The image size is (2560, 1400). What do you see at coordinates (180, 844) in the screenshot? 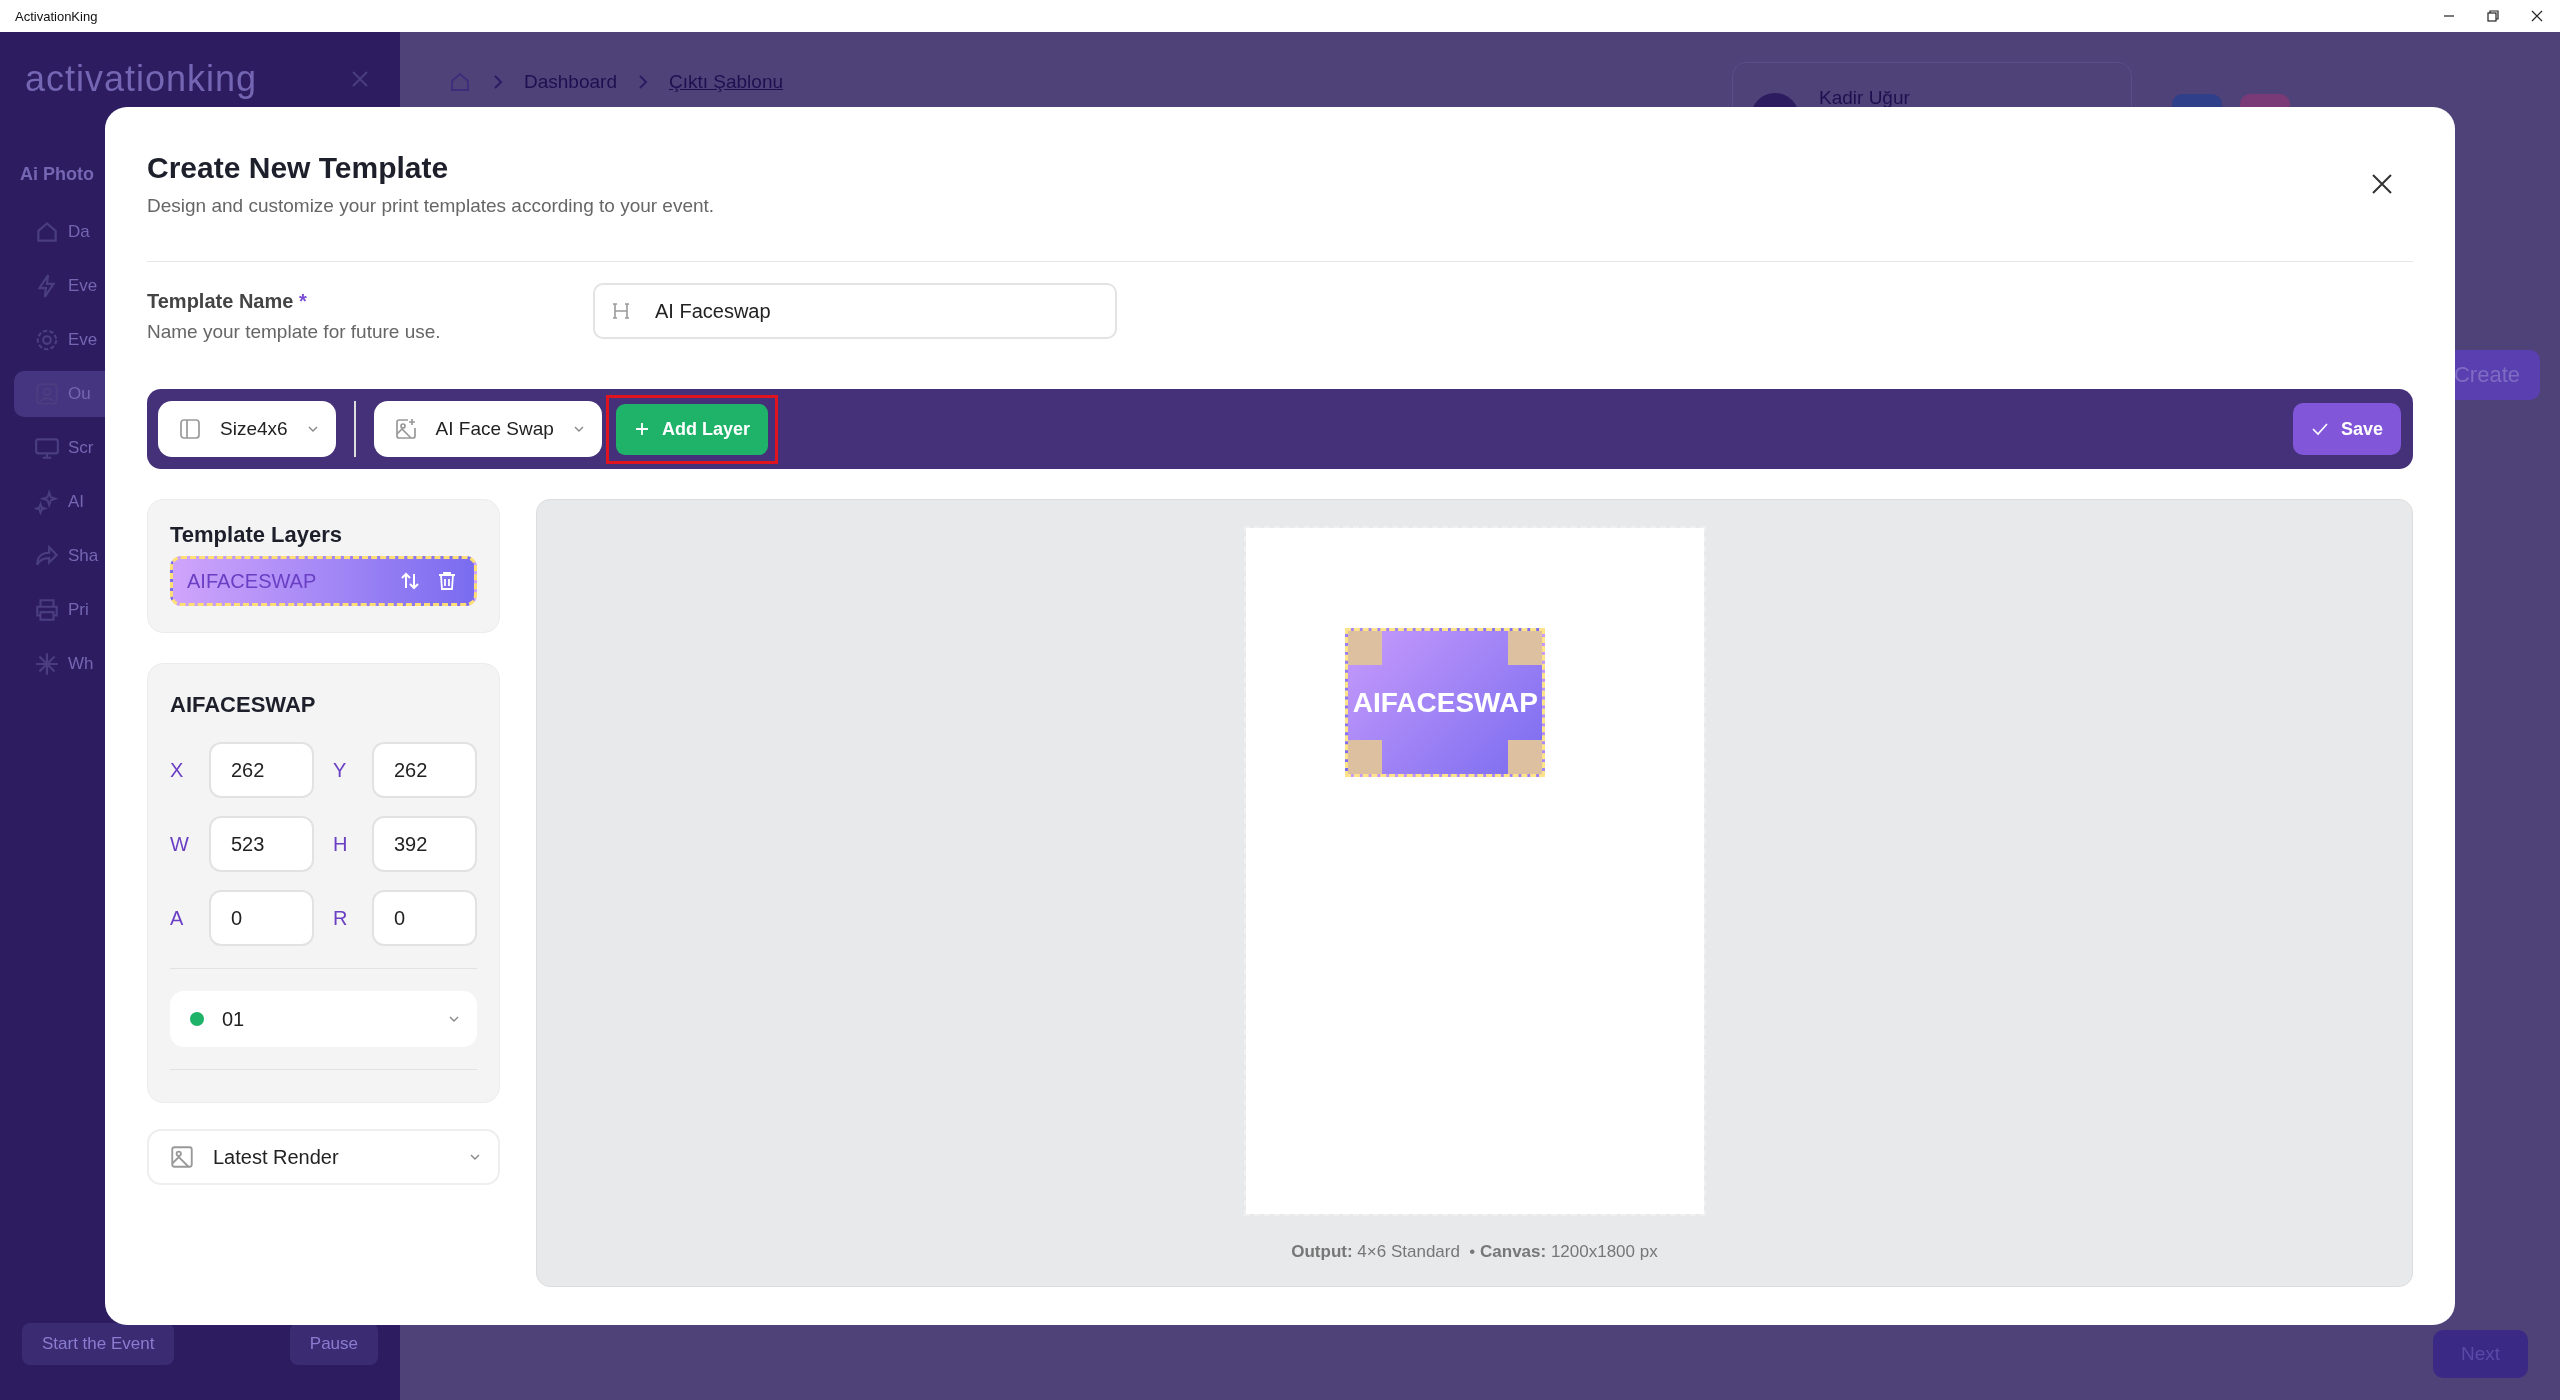
I see `field-label: W` at bounding box center [180, 844].